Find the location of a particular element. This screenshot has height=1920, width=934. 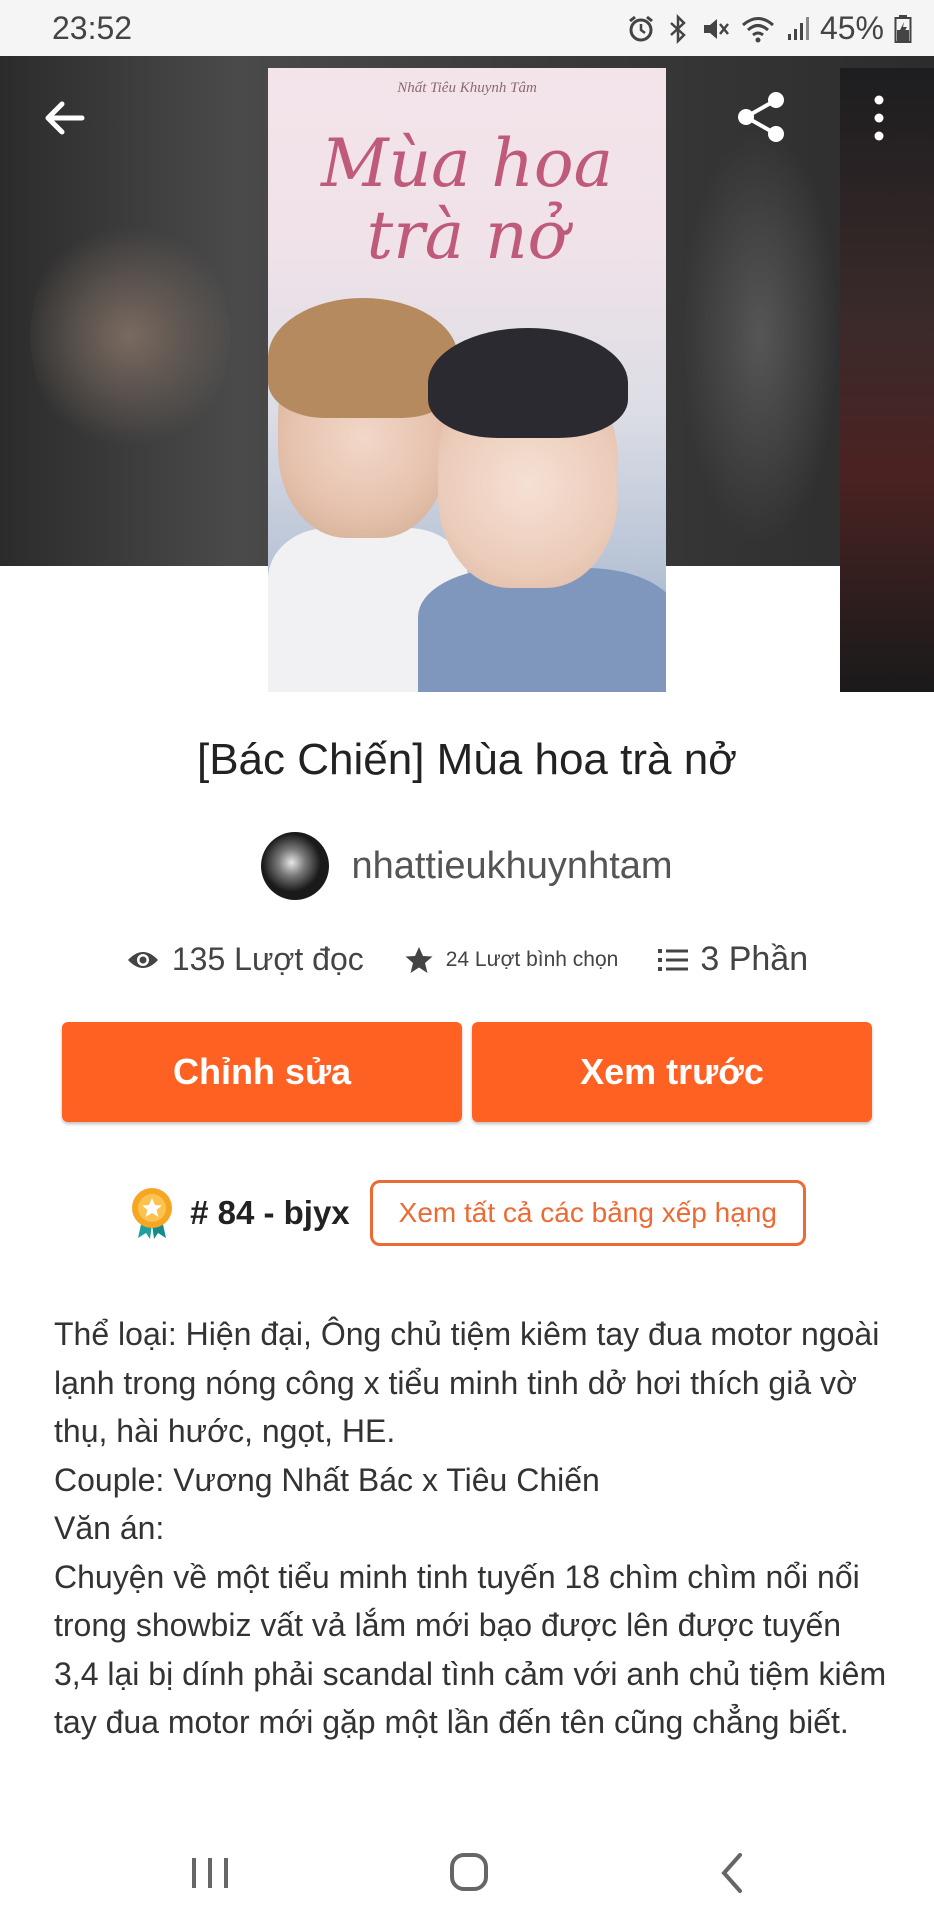

recent-apps-button is located at coordinates (210, 1873).